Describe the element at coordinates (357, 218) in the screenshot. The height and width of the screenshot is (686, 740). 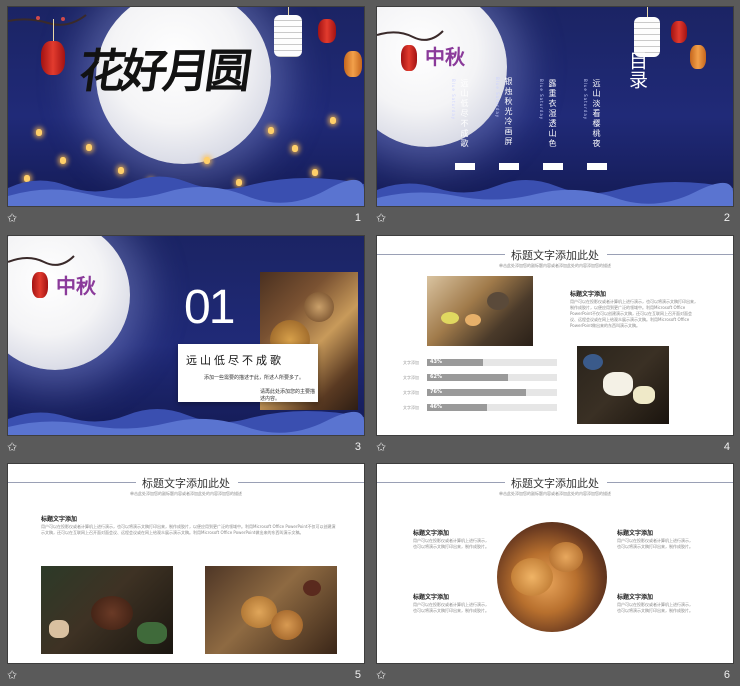
I see `slide-number: 1` at that location.